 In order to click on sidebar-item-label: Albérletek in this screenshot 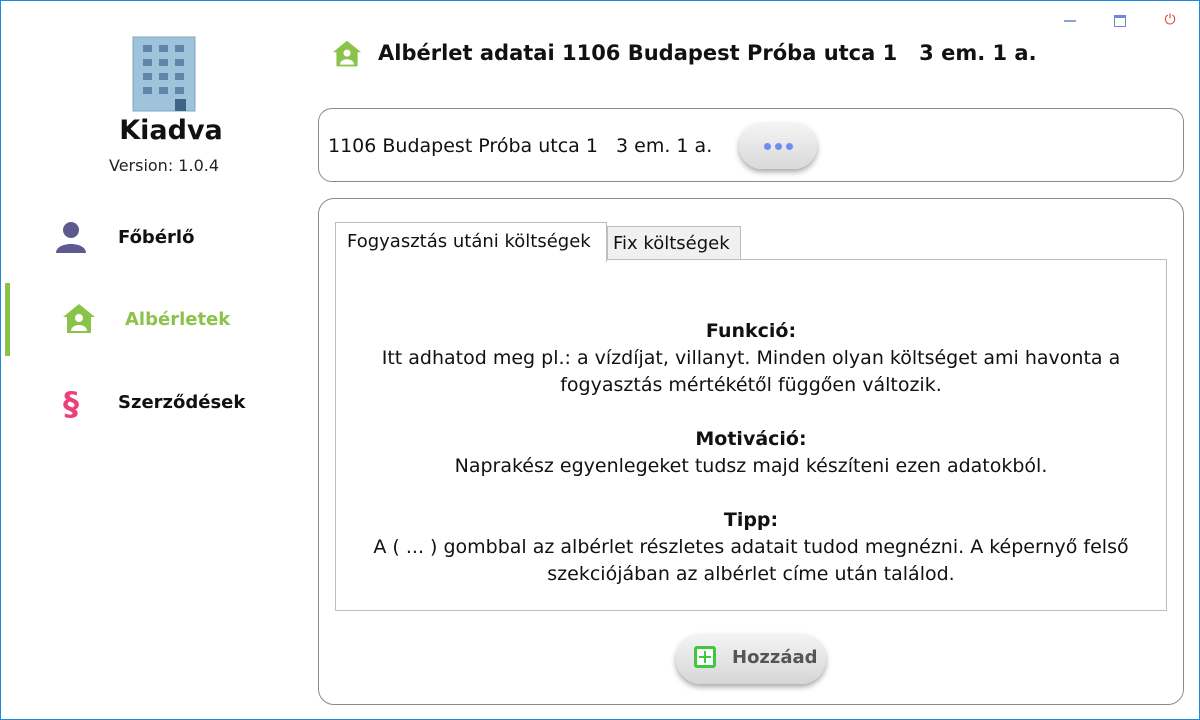, I will do `click(178, 319)`.